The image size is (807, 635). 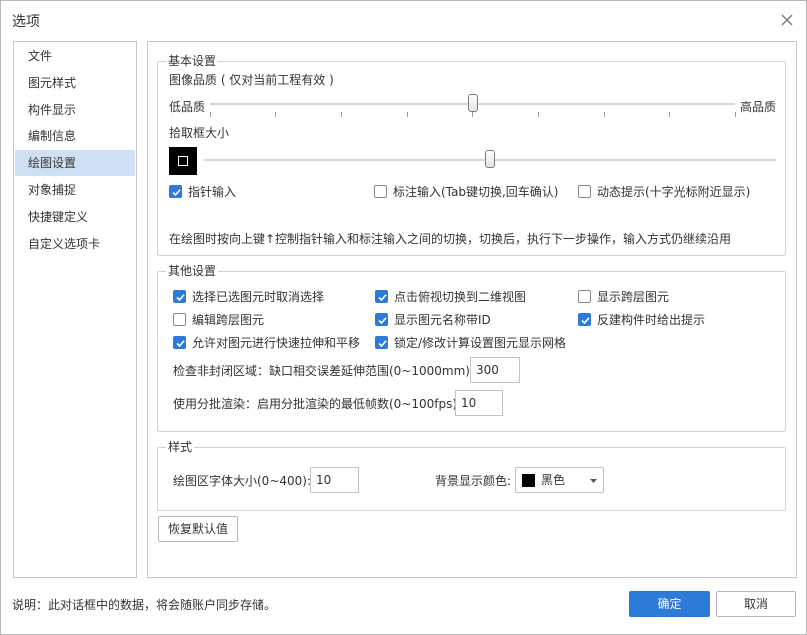 What do you see at coordinates (242, 481) in the screenshot?
I see `font-size-label: 绘图区字体大小(0~400):` at bounding box center [242, 481].